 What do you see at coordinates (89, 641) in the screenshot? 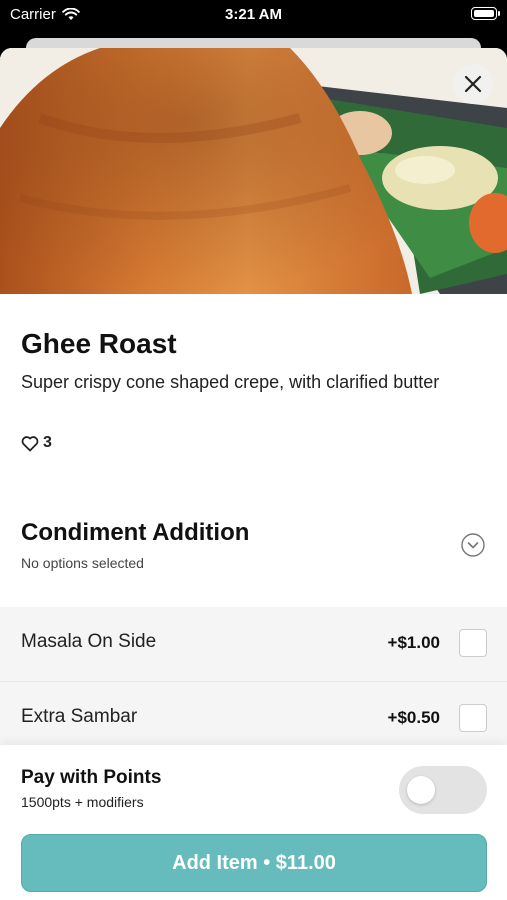
I see `option-label: Masala On Side` at bounding box center [89, 641].